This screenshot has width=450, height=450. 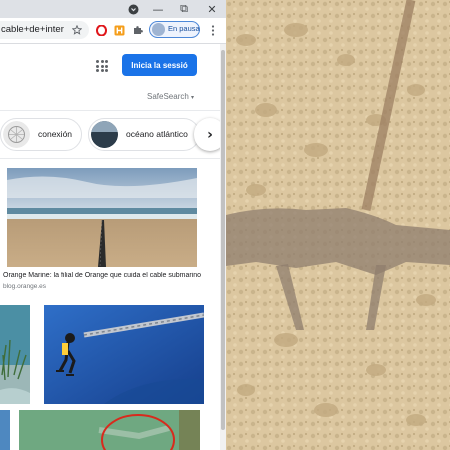 What do you see at coordinates (157, 134) in the screenshot?
I see `chip-label: océano atlántico` at bounding box center [157, 134].